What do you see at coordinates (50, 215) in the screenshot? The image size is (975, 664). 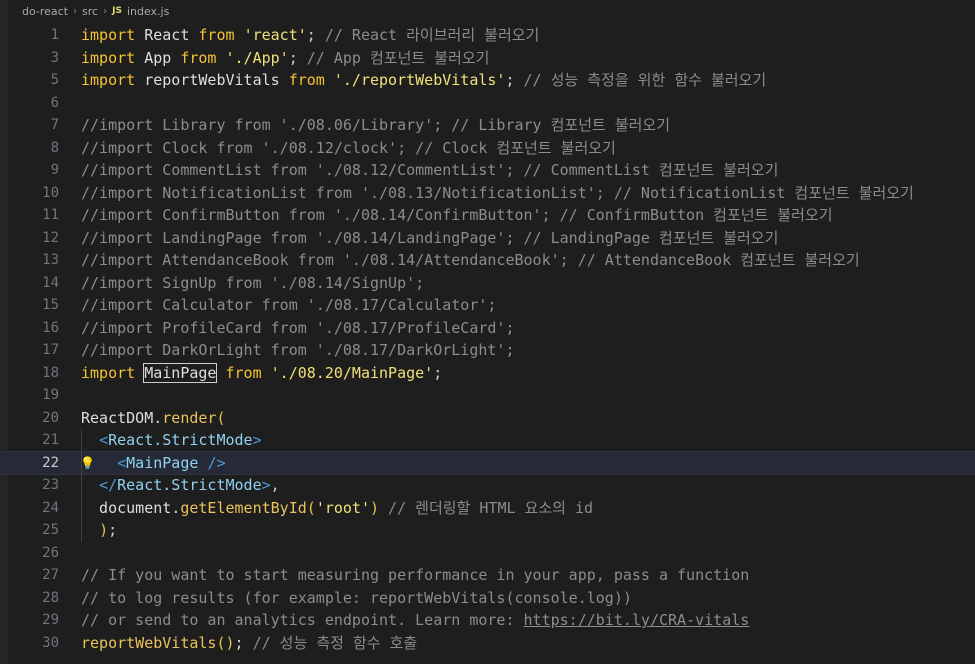 I see `line-number: 11` at bounding box center [50, 215].